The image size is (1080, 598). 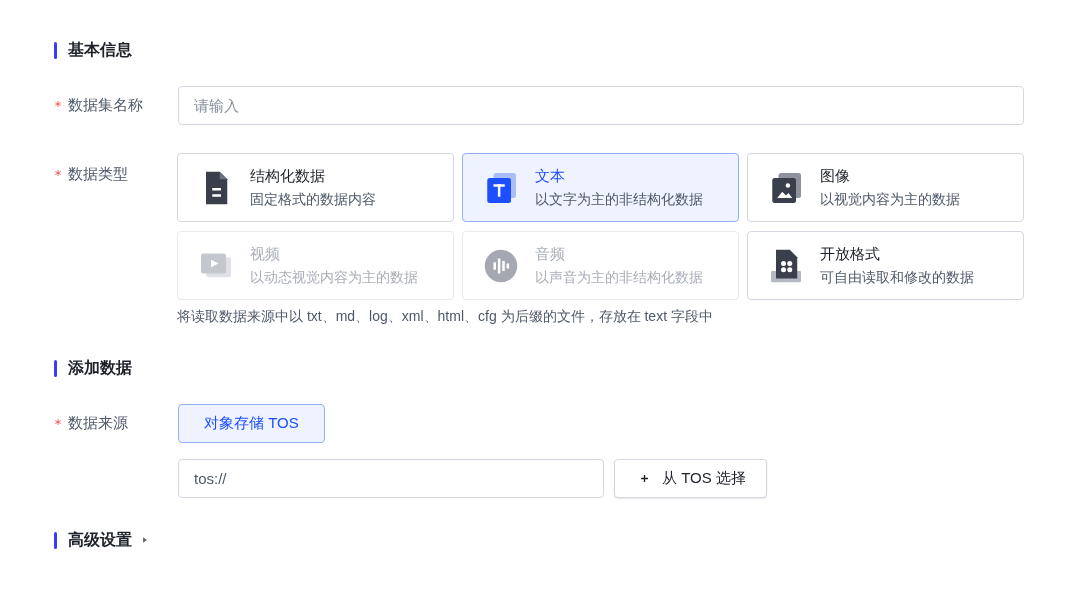 What do you see at coordinates (391, 478) in the screenshot?
I see `path-input: tos://` at bounding box center [391, 478].